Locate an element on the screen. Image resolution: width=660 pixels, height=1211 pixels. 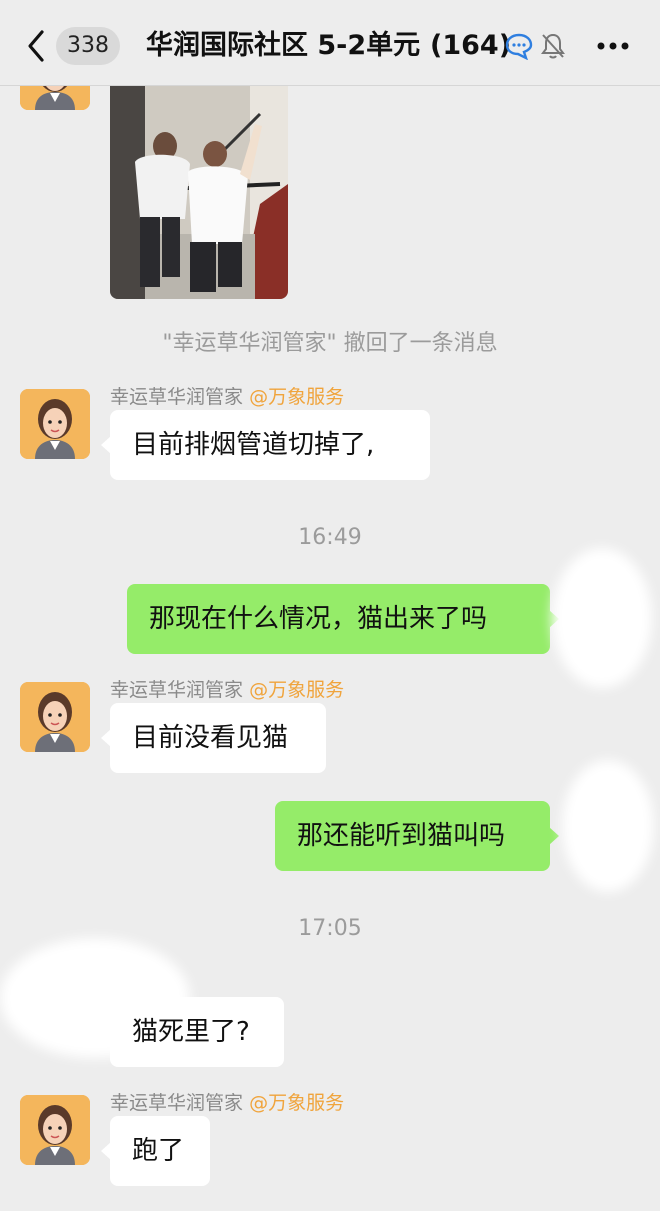
mute-bell-icon is located at coordinates (553, 46).